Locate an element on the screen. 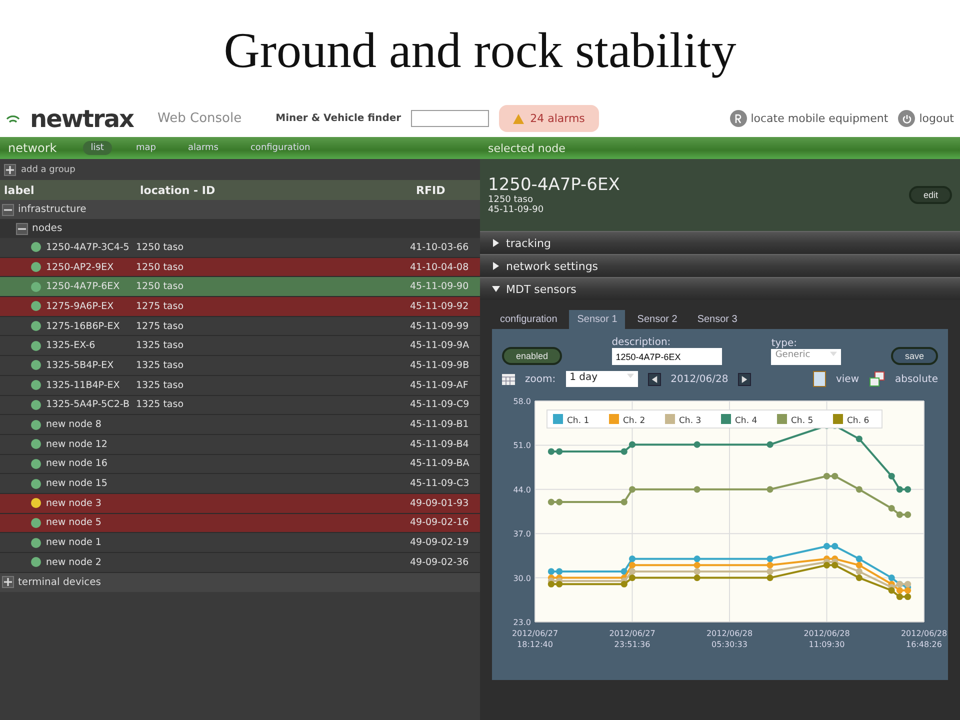 Image resolution: width=960 pixels, height=720 pixels. date-label: 2012/06/28 is located at coordinates (699, 379).